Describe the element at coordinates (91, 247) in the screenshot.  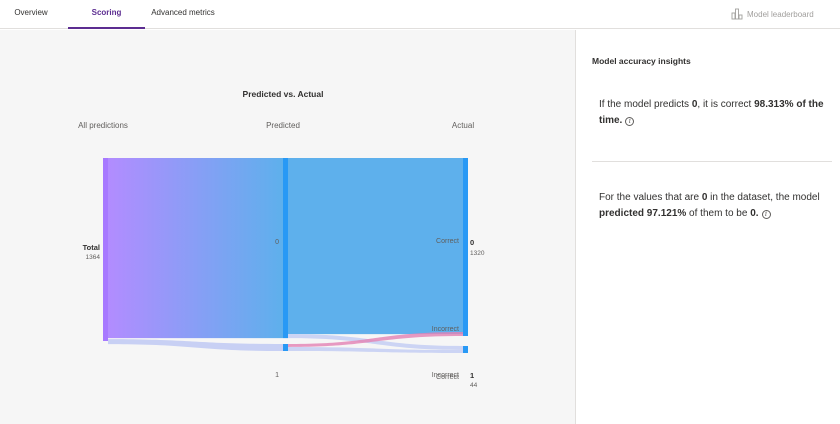
I see `total-label: Total` at that location.